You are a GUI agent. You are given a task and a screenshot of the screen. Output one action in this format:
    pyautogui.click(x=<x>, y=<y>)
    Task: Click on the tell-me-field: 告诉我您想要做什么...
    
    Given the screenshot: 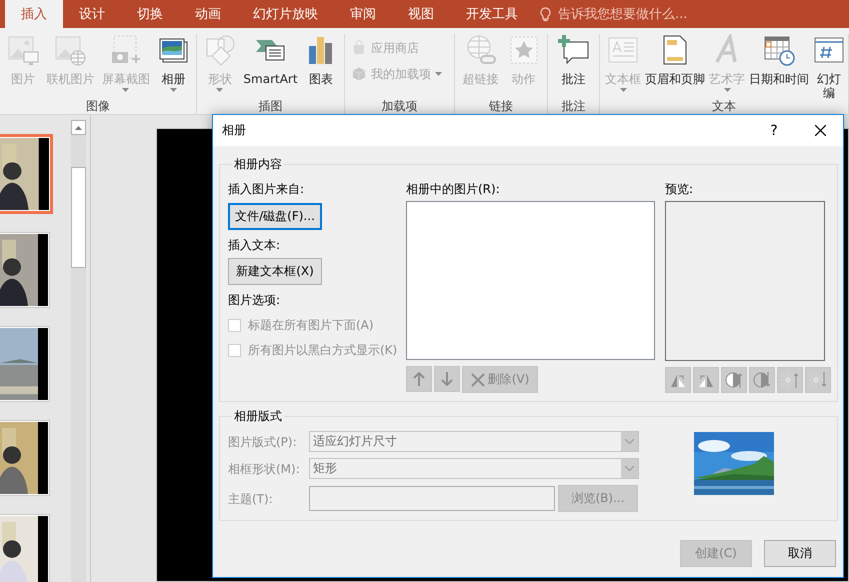 What is the action you would take?
    pyautogui.click(x=643, y=14)
    